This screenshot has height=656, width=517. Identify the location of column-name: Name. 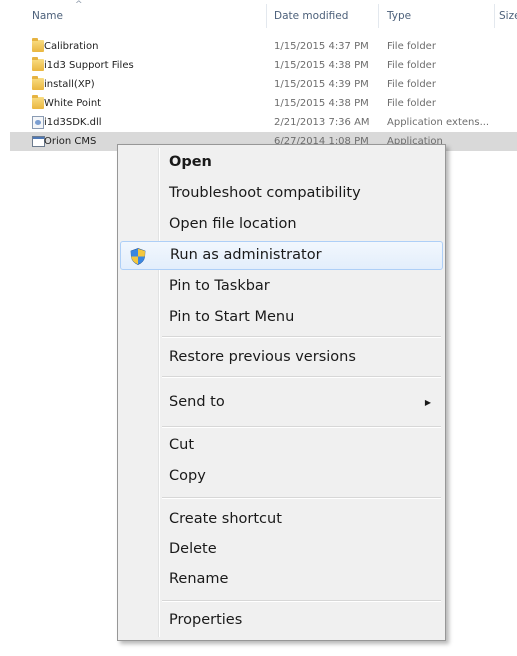
(47, 15).